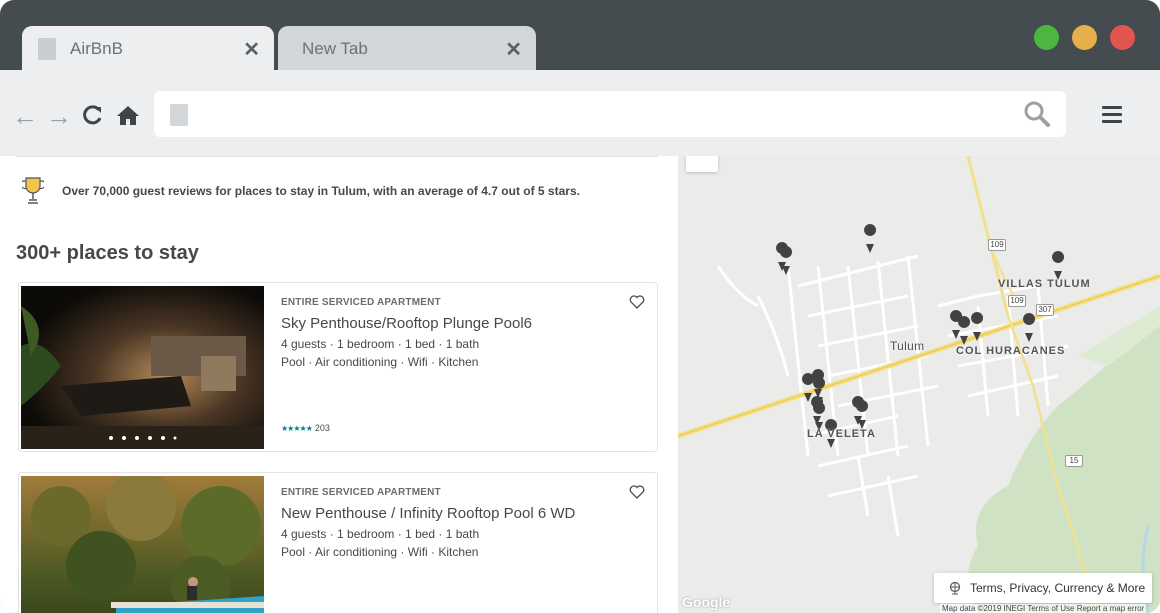  I want to click on home-icon, so click(128, 115).